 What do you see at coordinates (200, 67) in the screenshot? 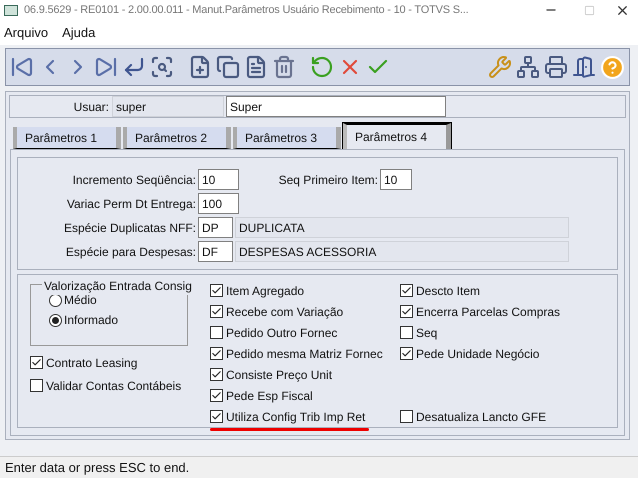
I see `new-document-icon` at bounding box center [200, 67].